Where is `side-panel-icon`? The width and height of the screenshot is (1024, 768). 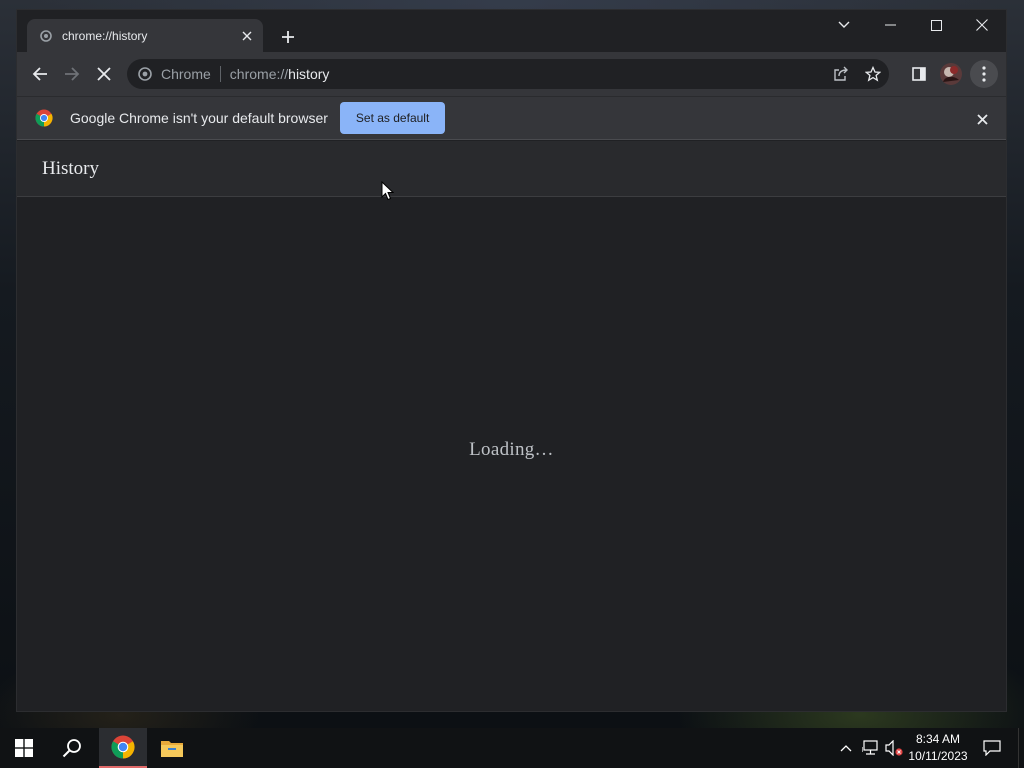
side-panel-icon is located at coordinates (919, 74).